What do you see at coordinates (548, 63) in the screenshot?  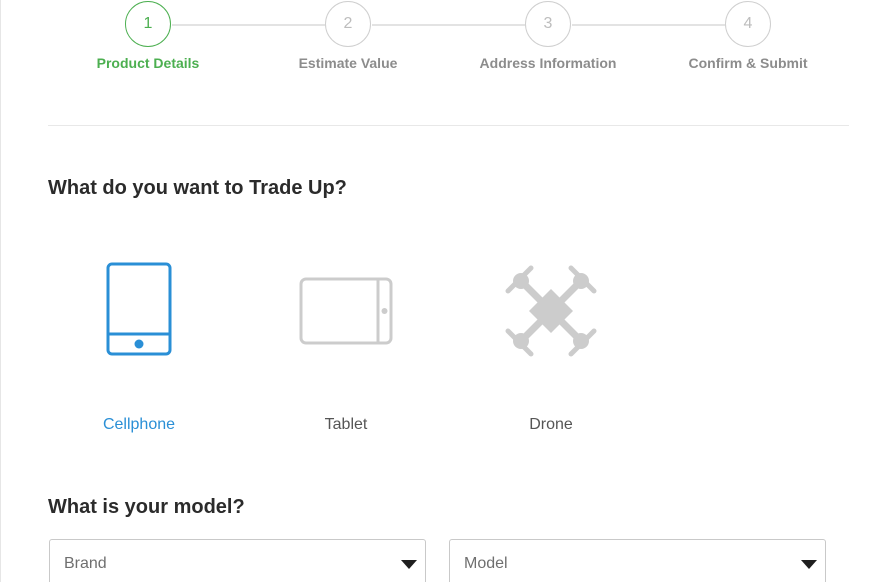 I see `step-label: Address Information` at bounding box center [548, 63].